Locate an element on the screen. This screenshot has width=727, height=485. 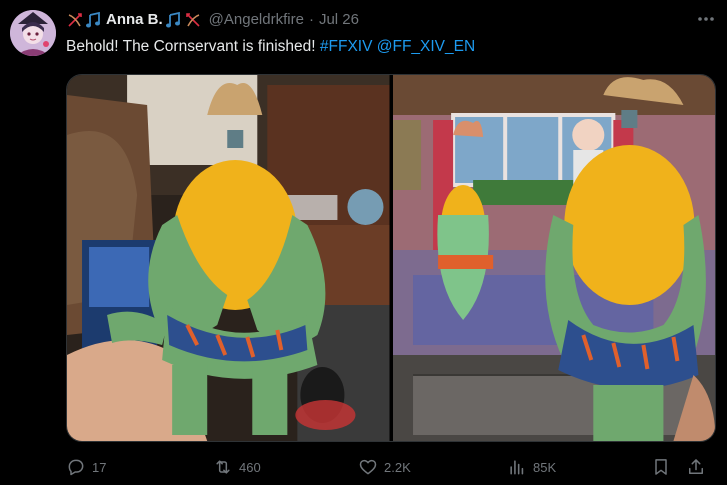
share-icon is located at coordinates (696, 466).